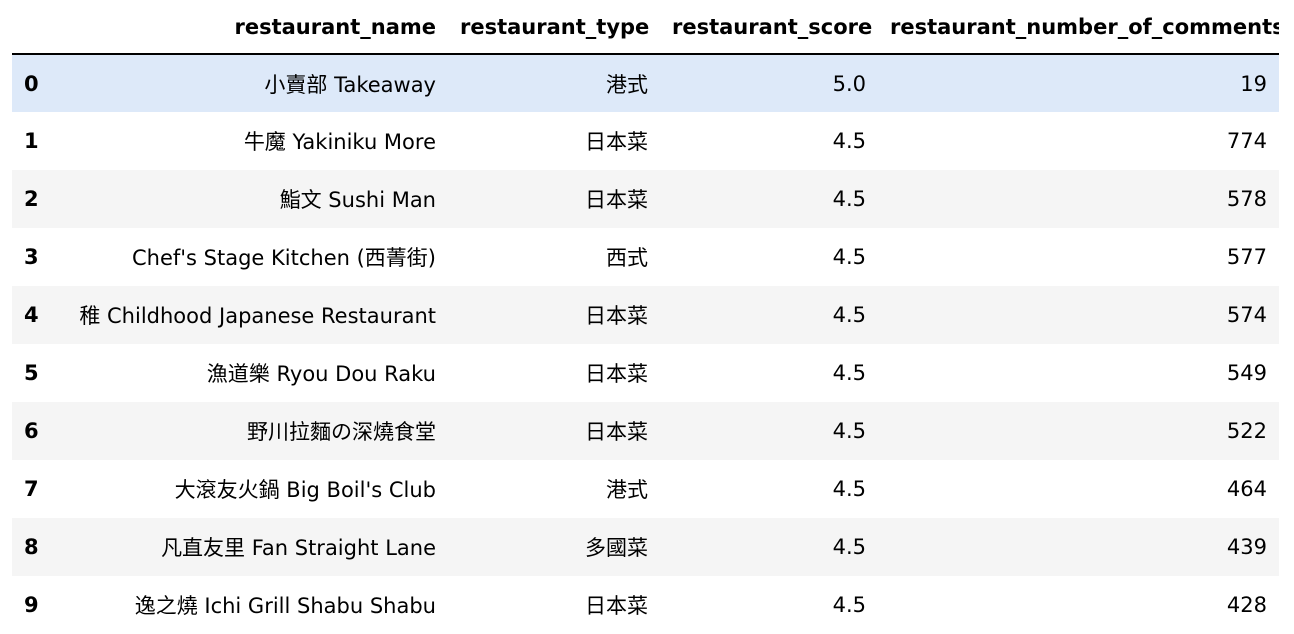 Image resolution: width=1294 pixels, height=634 pixels. I want to click on cell-restaurant-number-of-comments: 464, so click(1246, 489).